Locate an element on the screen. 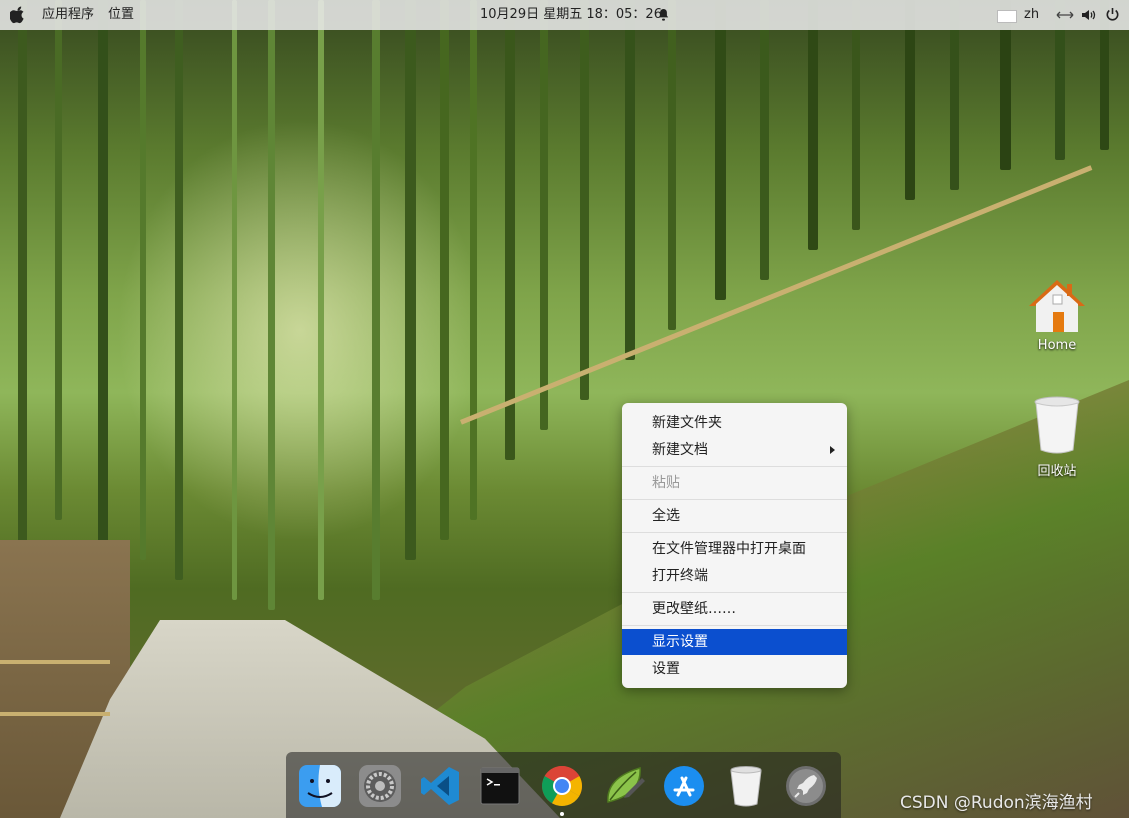  chrome-icon is located at coordinates (562, 786).